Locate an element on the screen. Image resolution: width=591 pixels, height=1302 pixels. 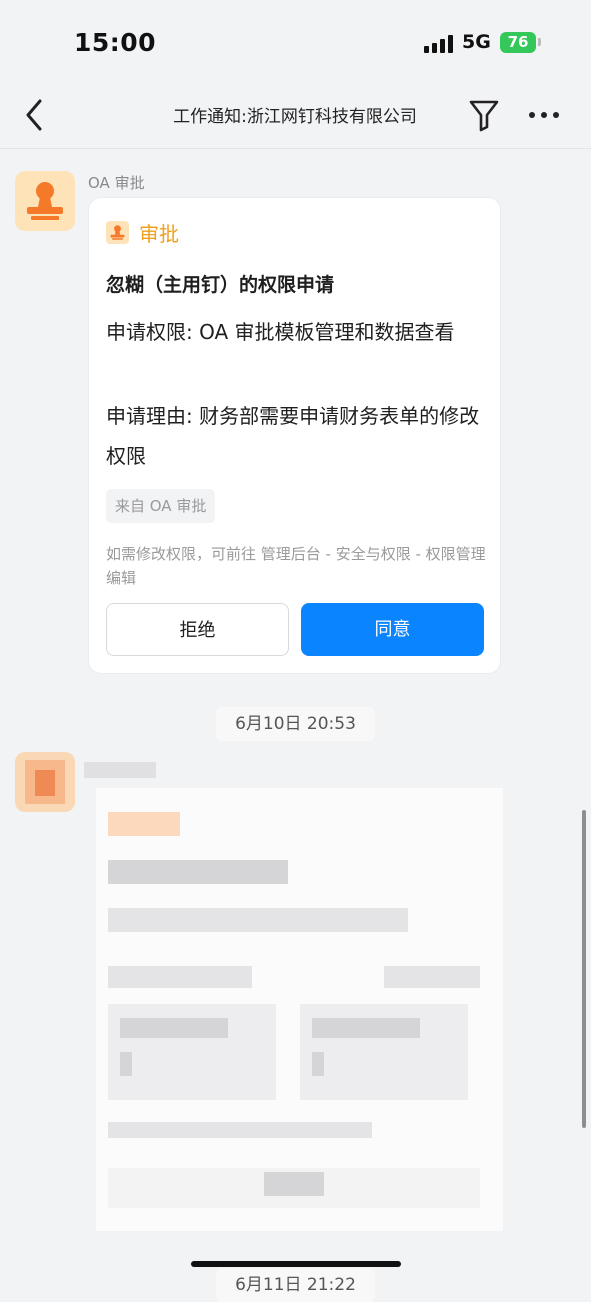
battery-tip is located at coordinates (539, 42).